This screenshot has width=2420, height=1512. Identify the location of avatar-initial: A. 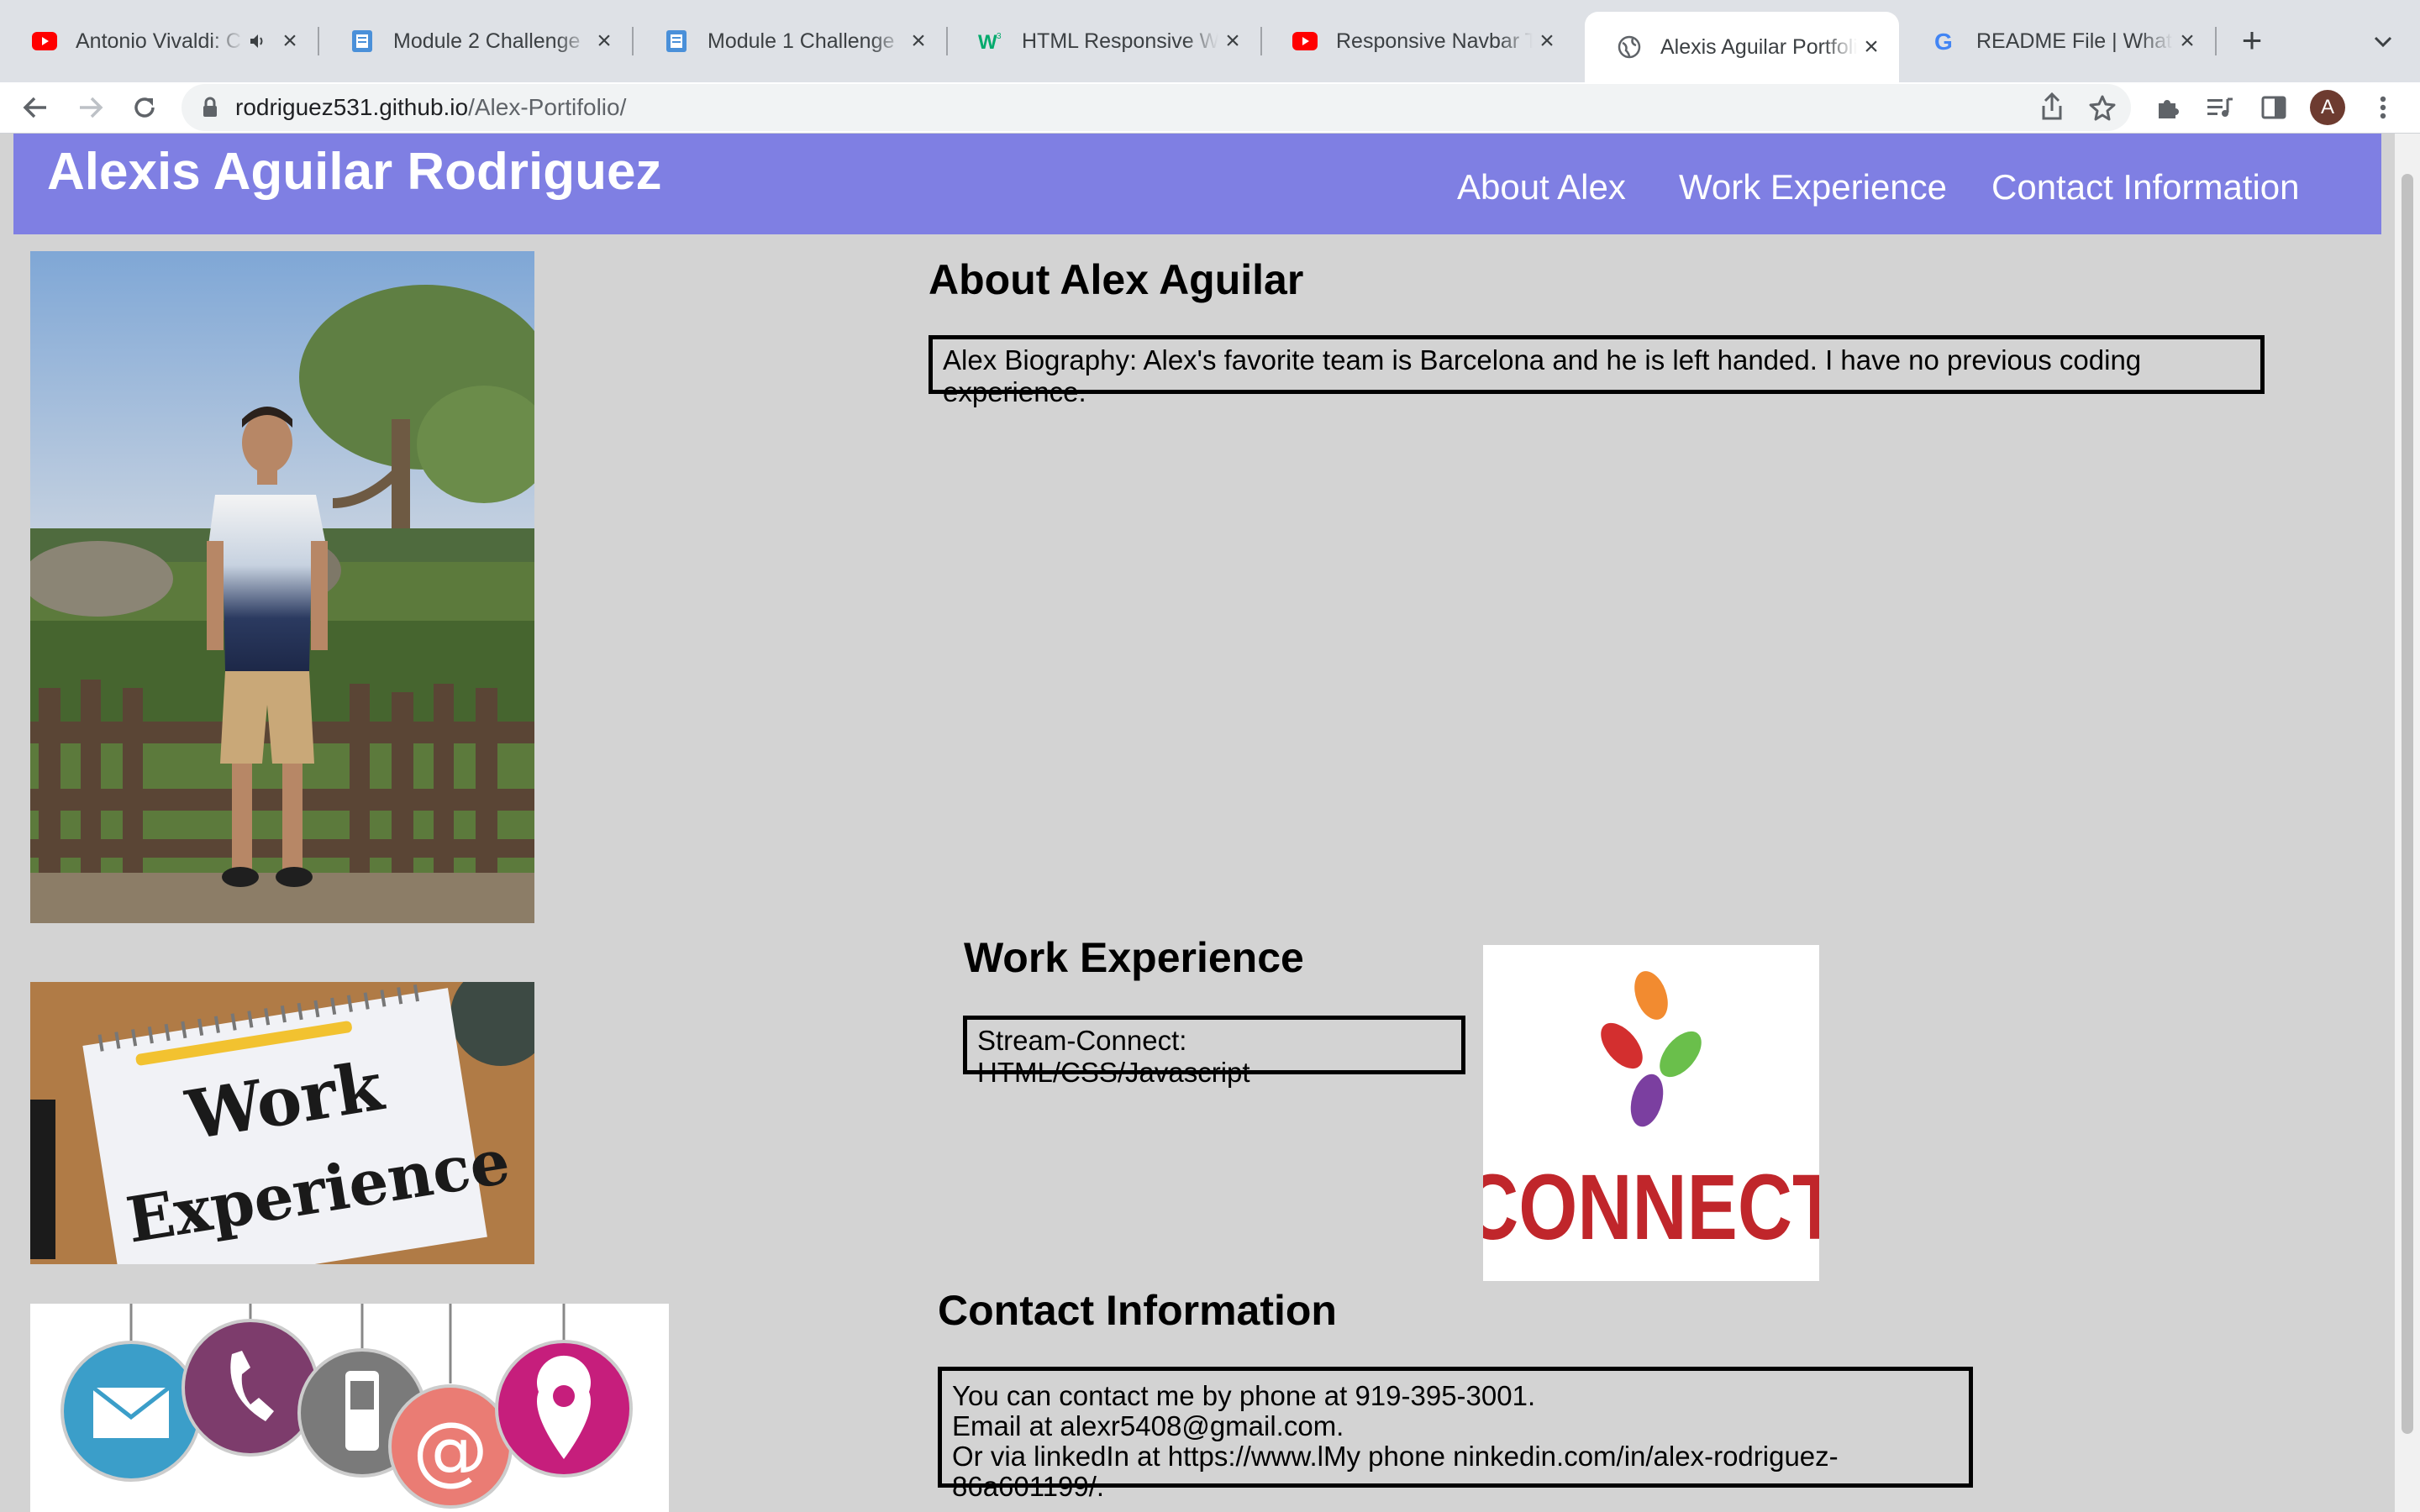
(2328, 107).